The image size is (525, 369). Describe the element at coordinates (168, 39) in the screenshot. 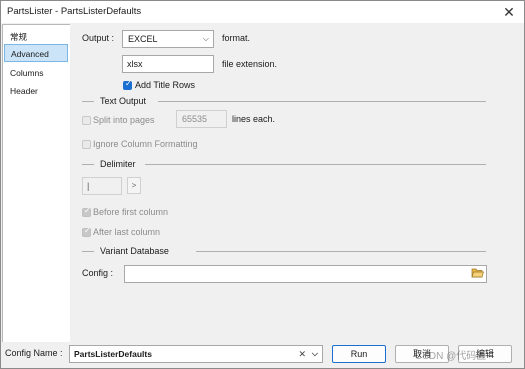

I see `format-select: EXCEL ⌵` at that location.